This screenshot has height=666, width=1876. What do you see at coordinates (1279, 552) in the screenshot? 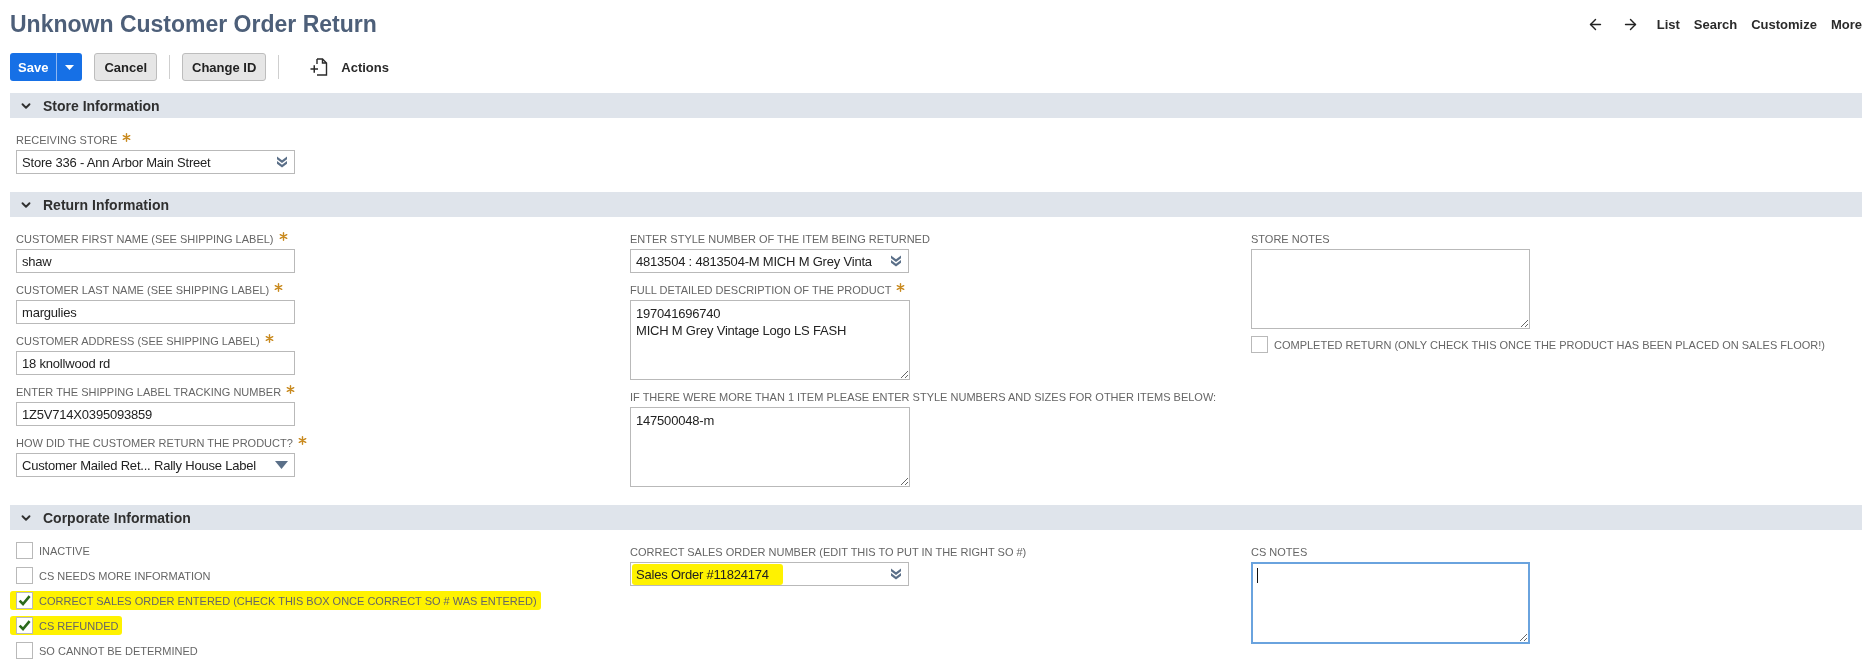
I see `field-label: CS NOTES` at bounding box center [1279, 552].